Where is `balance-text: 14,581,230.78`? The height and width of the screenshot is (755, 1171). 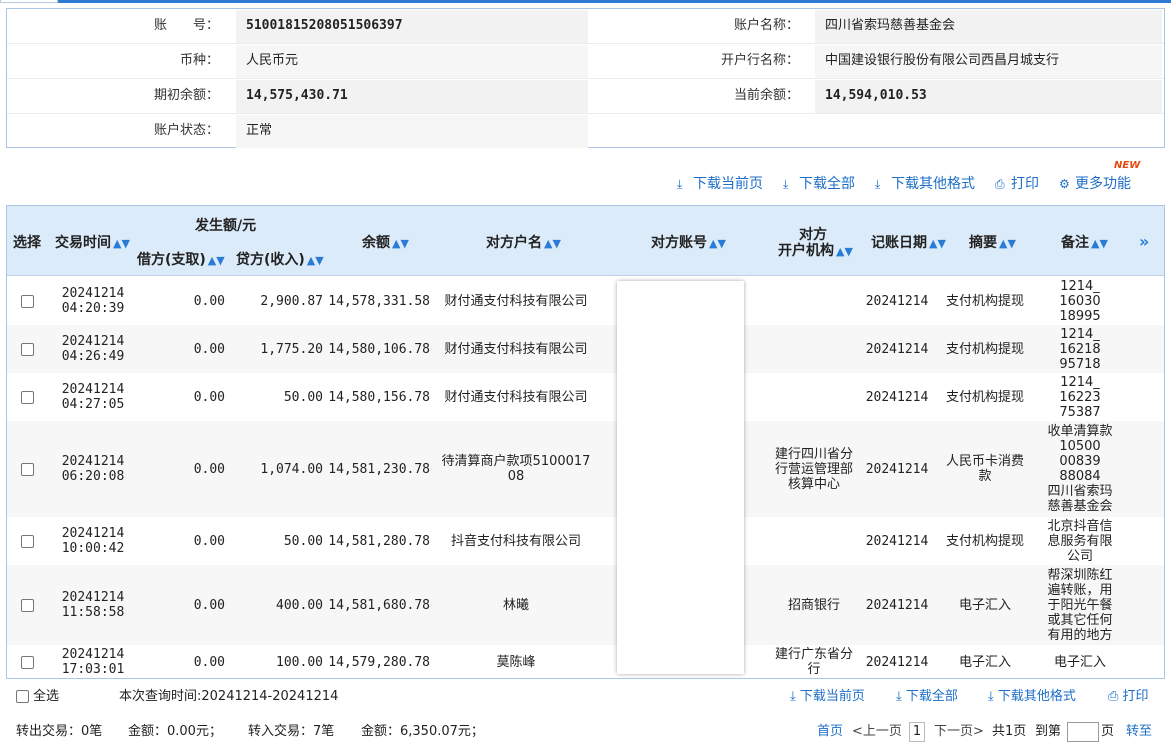
balance-text: 14,581,230.78 is located at coordinates (379, 469).